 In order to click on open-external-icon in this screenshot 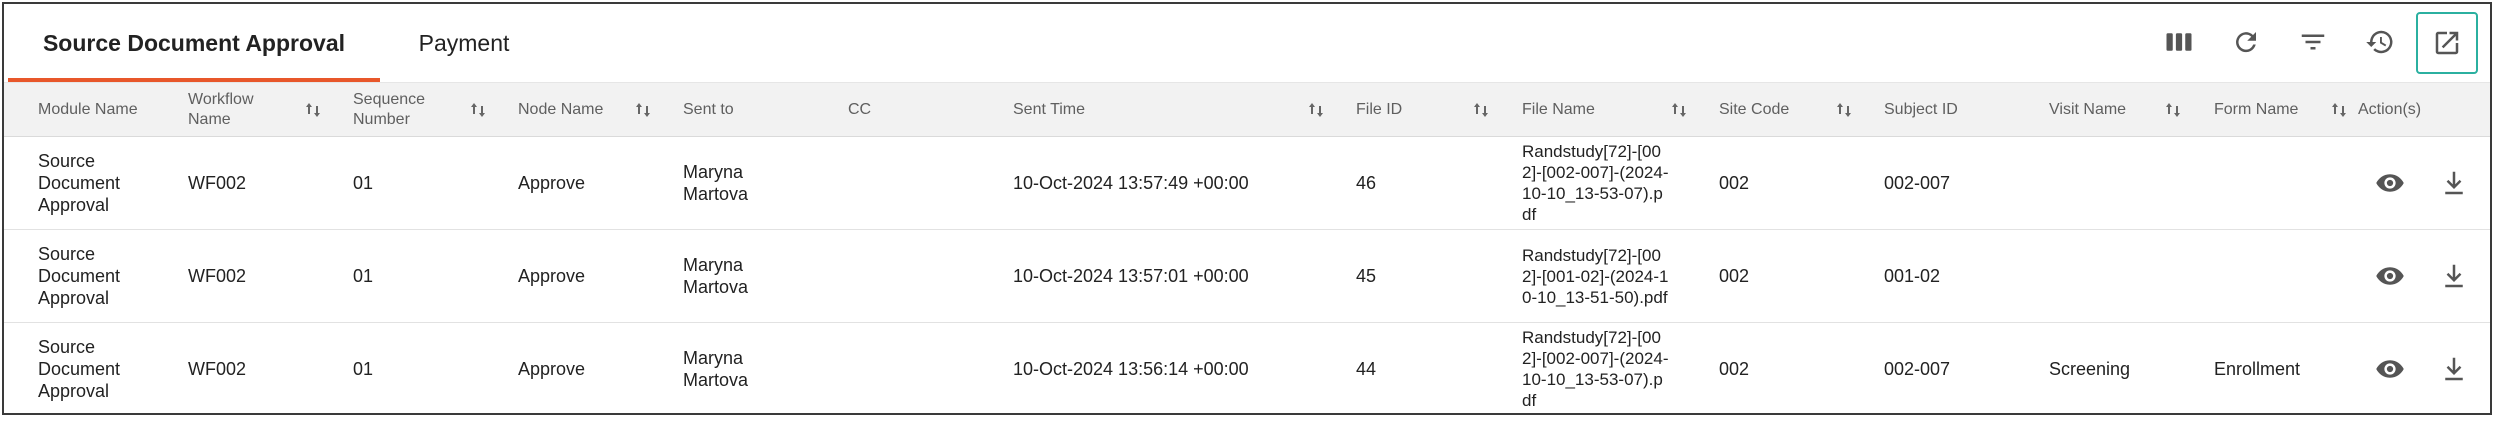, I will do `click(2447, 43)`.